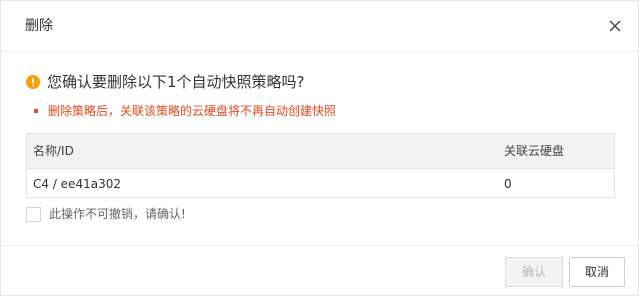 The width and height of the screenshot is (639, 296). What do you see at coordinates (36, 111) in the screenshot?
I see `bullet-icon` at bounding box center [36, 111].